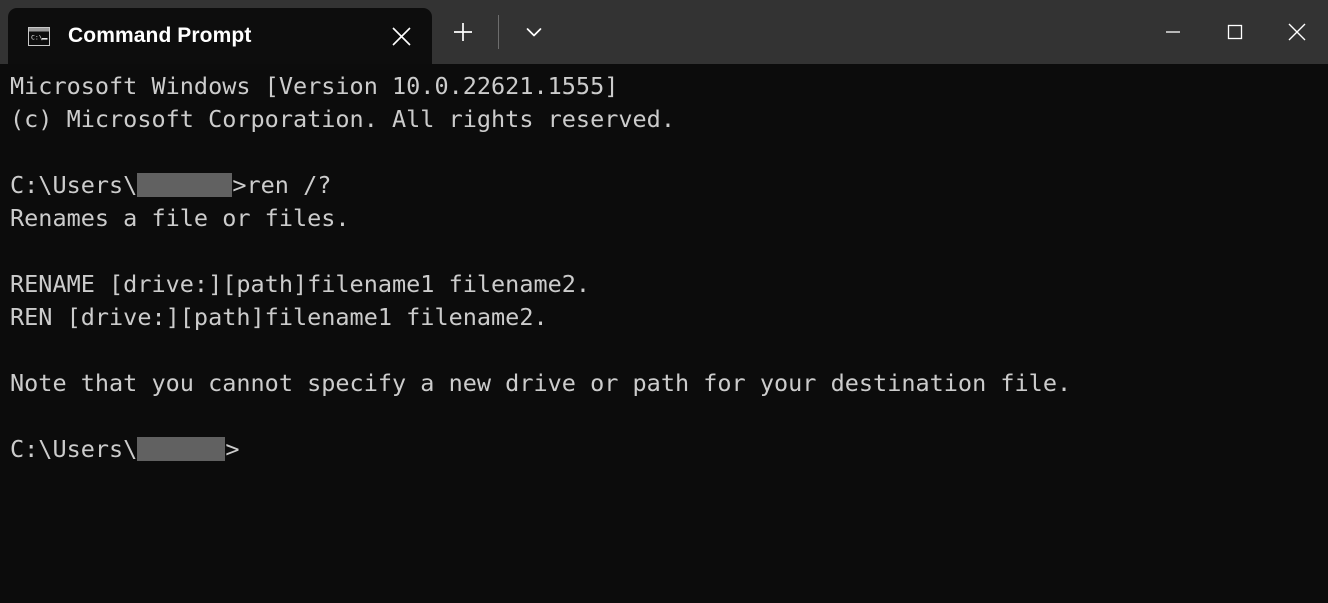 This screenshot has width=1328, height=603. What do you see at coordinates (498, 32) in the screenshot?
I see `tab-actions-divider` at bounding box center [498, 32].